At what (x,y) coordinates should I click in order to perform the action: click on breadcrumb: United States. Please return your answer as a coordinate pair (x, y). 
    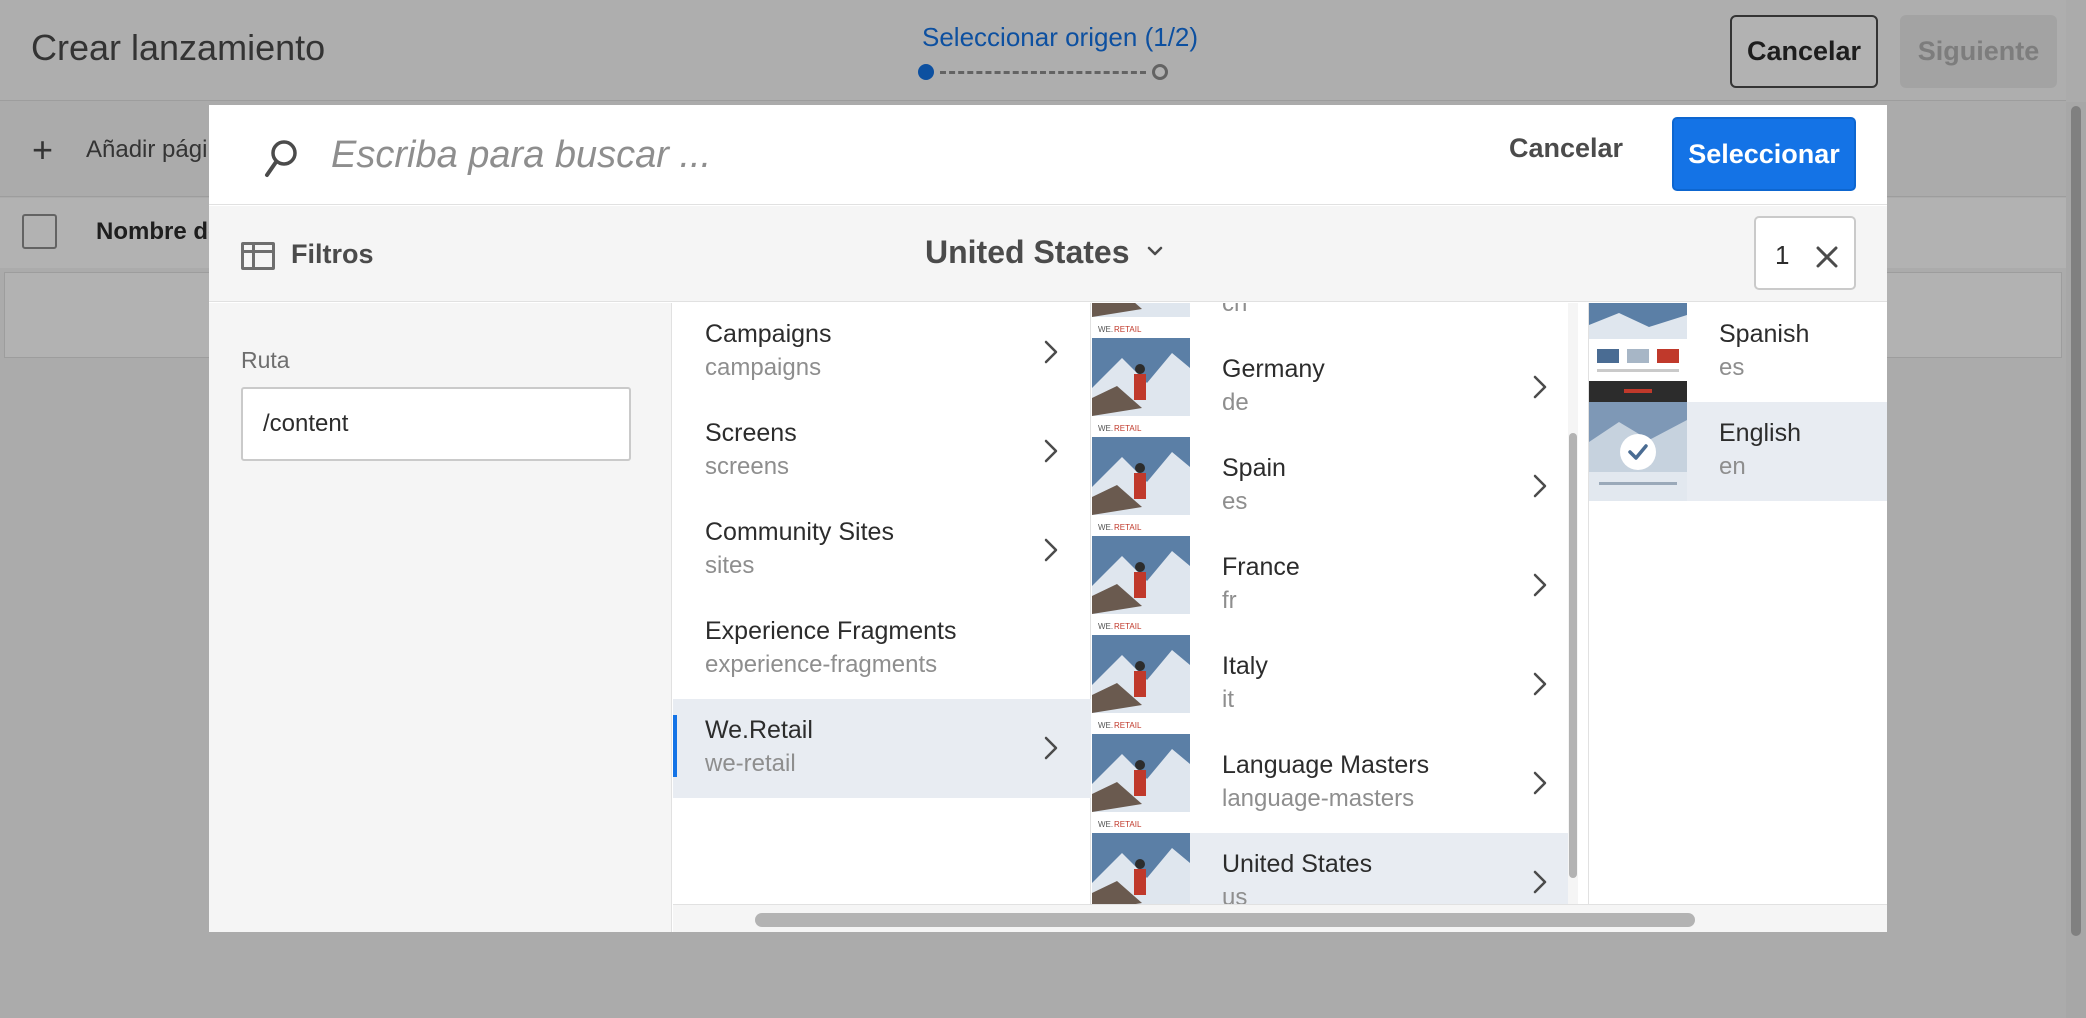
    Looking at the image, I should click on (1027, 252).